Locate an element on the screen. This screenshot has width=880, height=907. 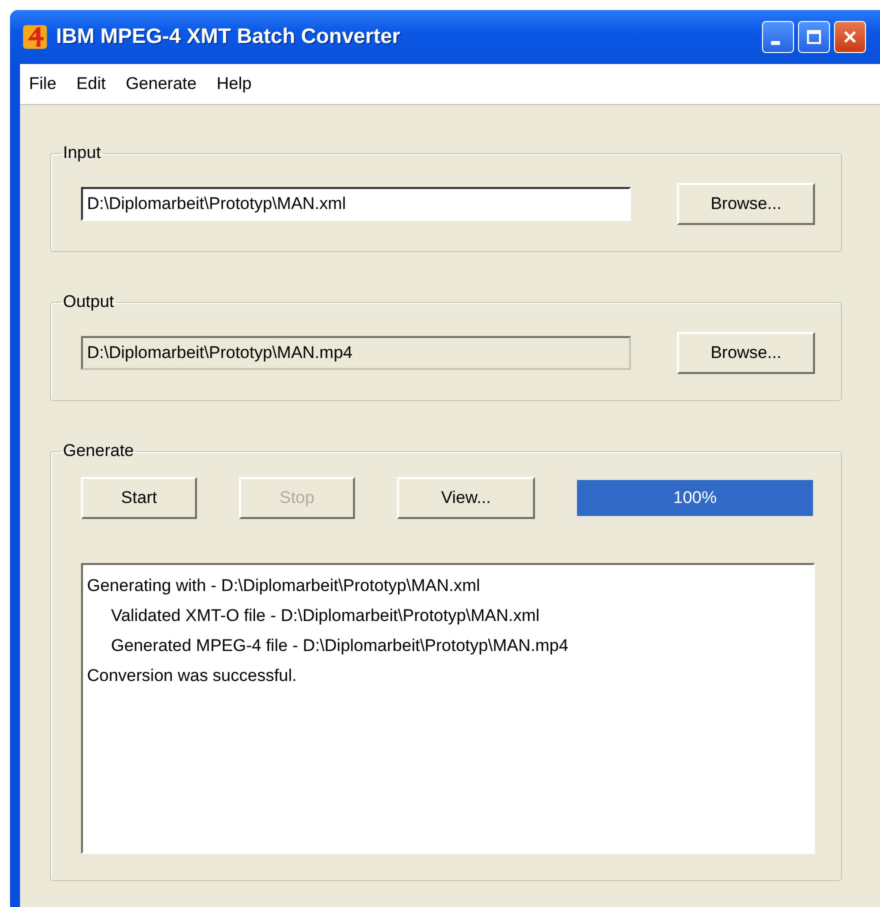
close-button is located at coordinates (850, 37).